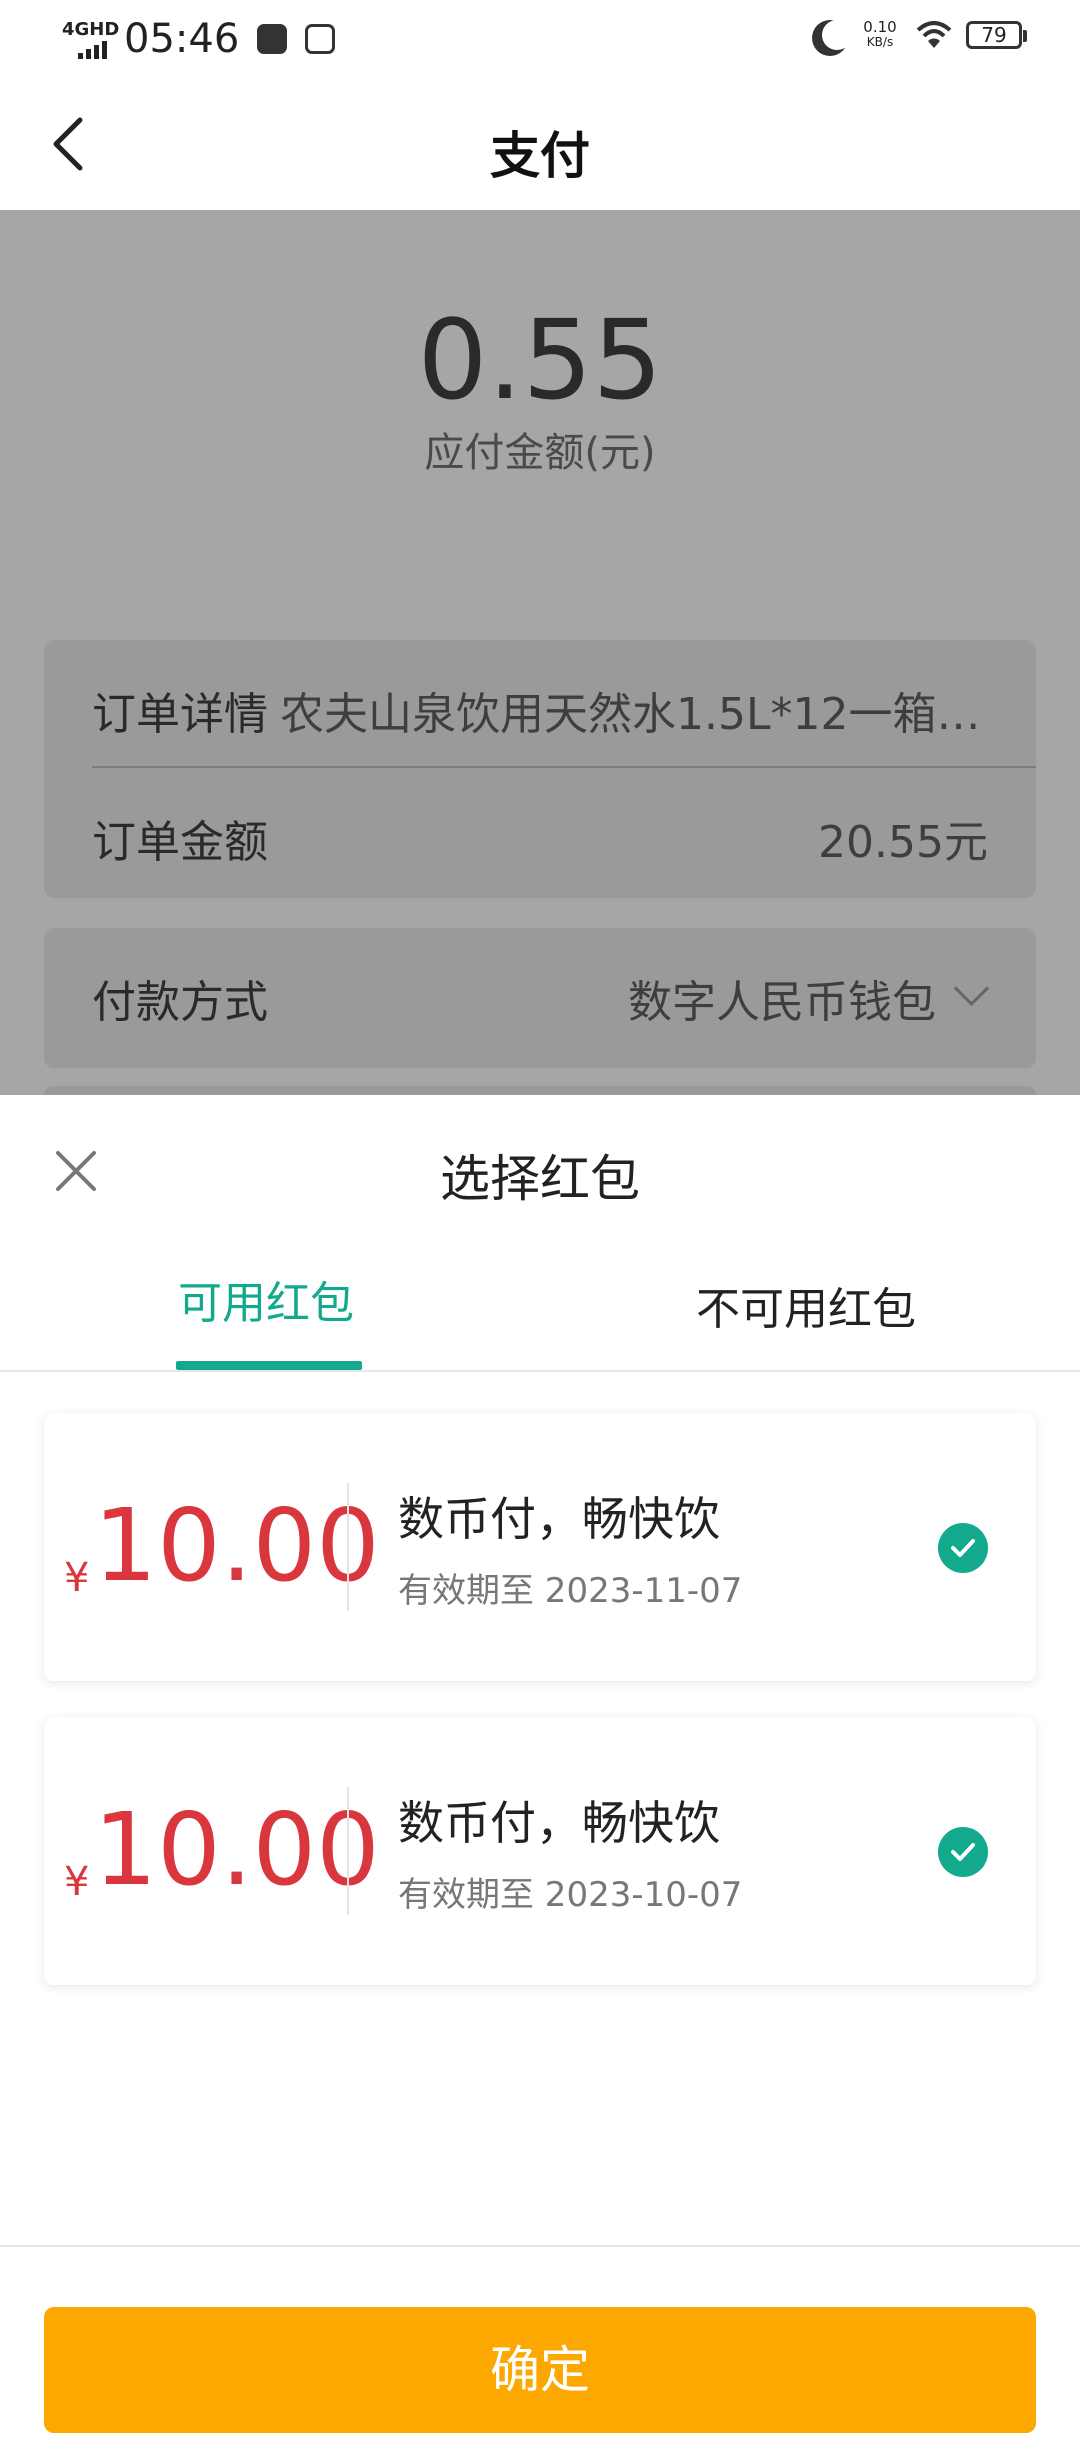 Image resolution: width=1080 pixels, height=2460 pixels. I want to click on pay-method-card: 付款方式 数字人民币钱包, so click(540, 998).